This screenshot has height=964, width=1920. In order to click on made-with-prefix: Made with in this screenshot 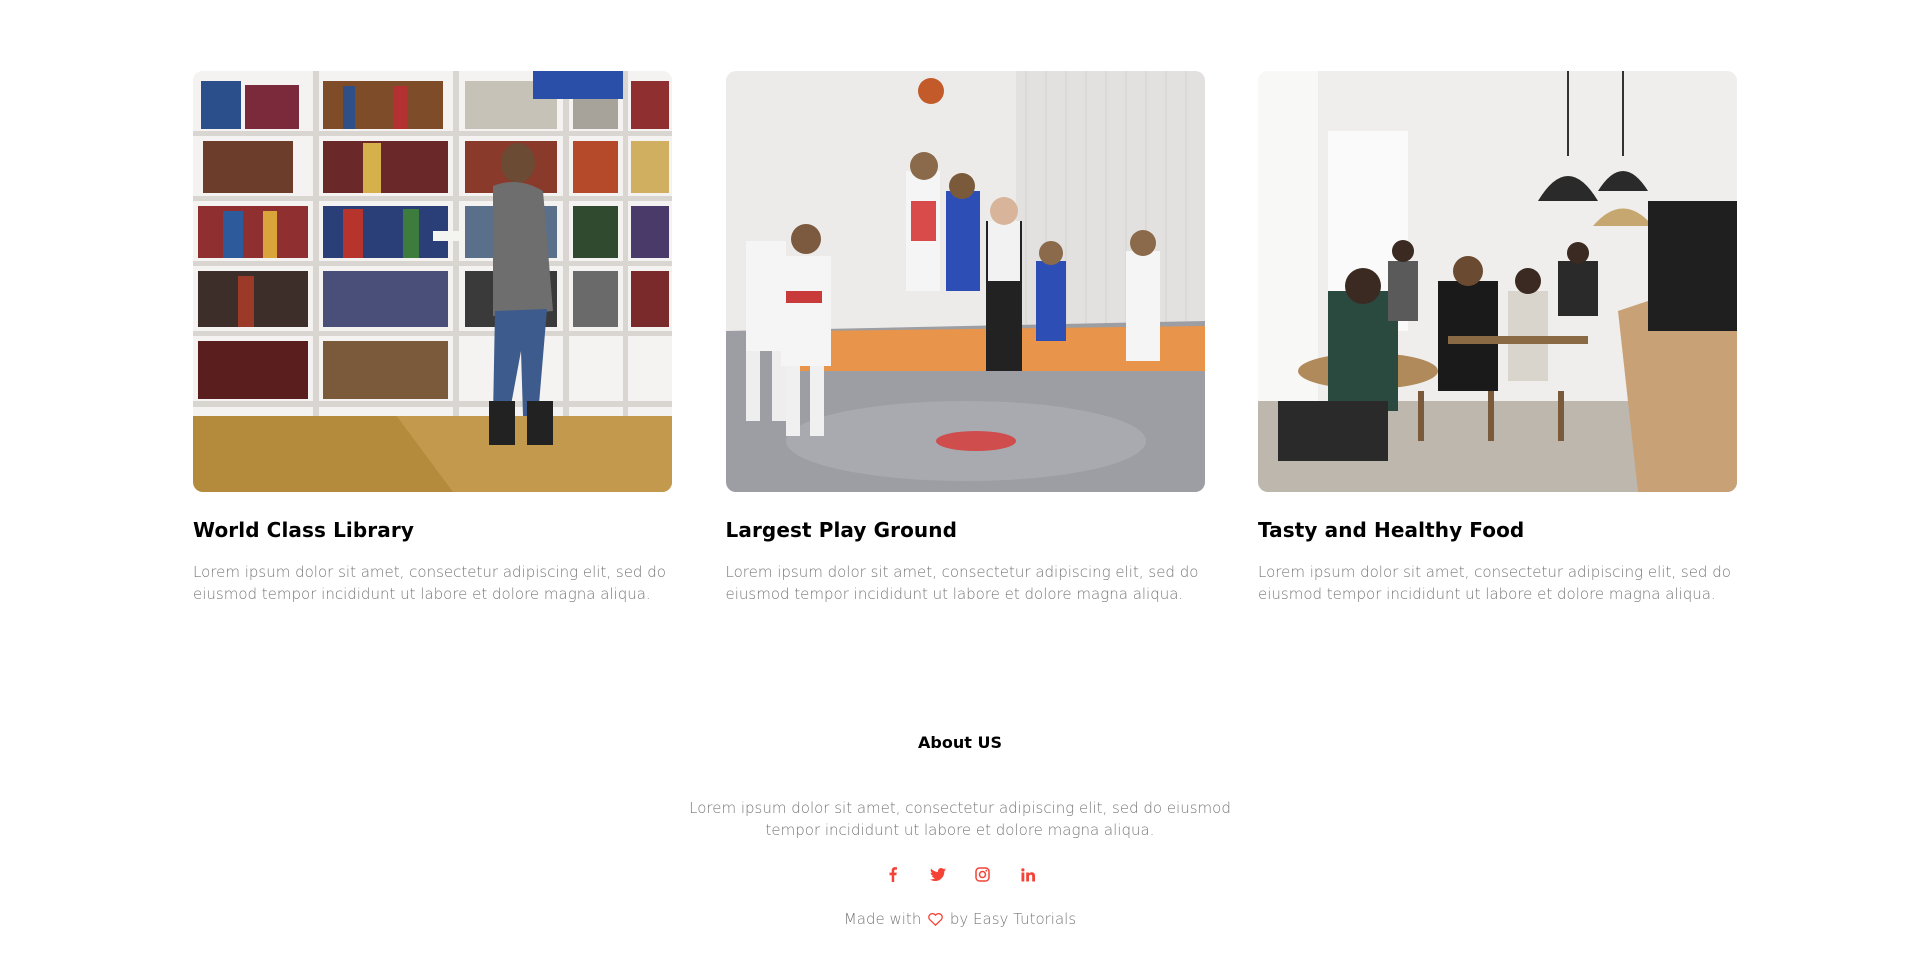, I will do `click(882, 919)`.